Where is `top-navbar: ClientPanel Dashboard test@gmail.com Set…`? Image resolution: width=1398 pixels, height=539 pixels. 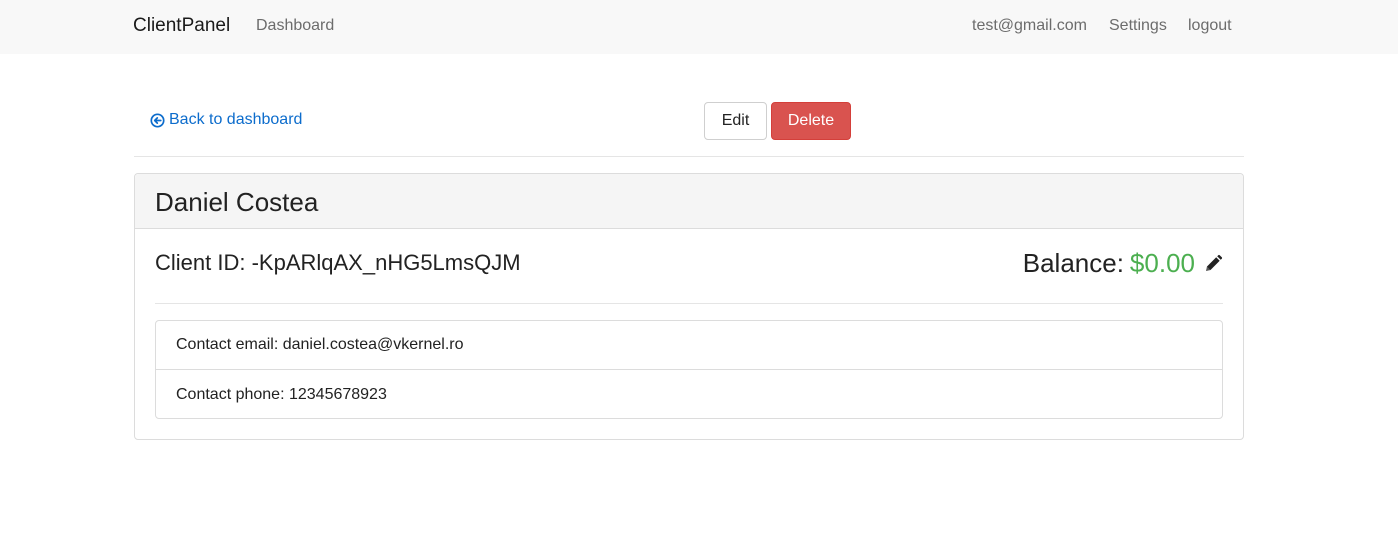 top-navbar: ClientPanel Dashboard test@gmail.com Set… is located at coordinates (699, 27).